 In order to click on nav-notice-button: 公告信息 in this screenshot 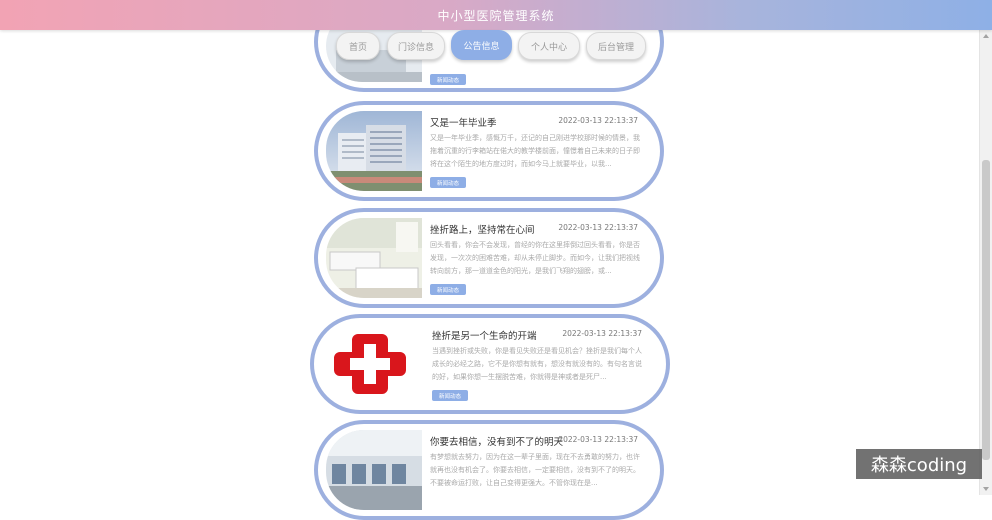, I will do `click(481, 45)`.